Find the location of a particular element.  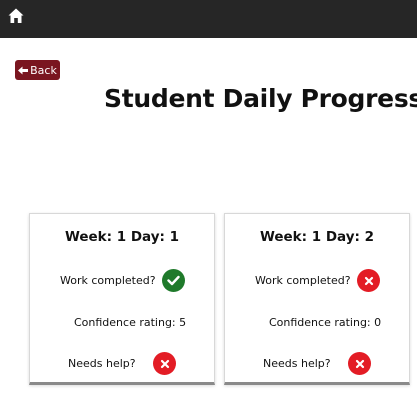

arrow-left-icon is located at coordinates (23, 70).